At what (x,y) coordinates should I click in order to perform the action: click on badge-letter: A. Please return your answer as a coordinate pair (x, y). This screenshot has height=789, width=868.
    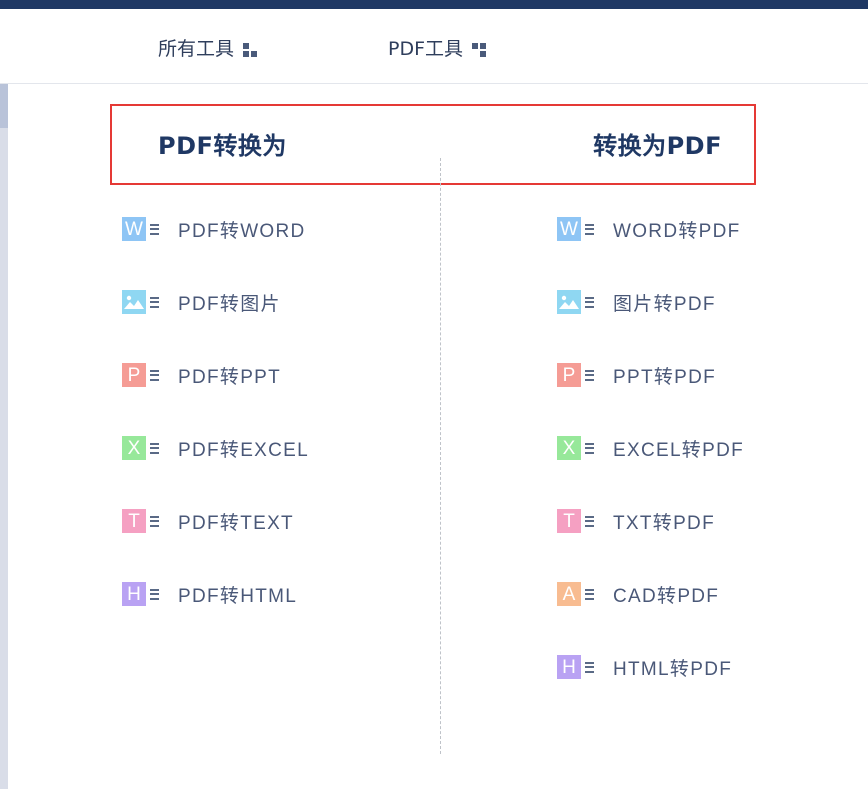
    Looking at the image, I should click on (569, 594).